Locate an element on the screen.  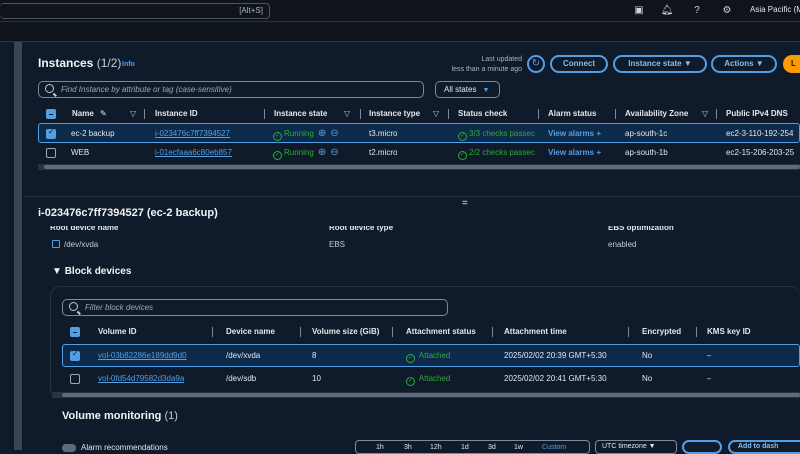
timezone-select: UTC timezone ▼ is located at coordinates (636, 447).